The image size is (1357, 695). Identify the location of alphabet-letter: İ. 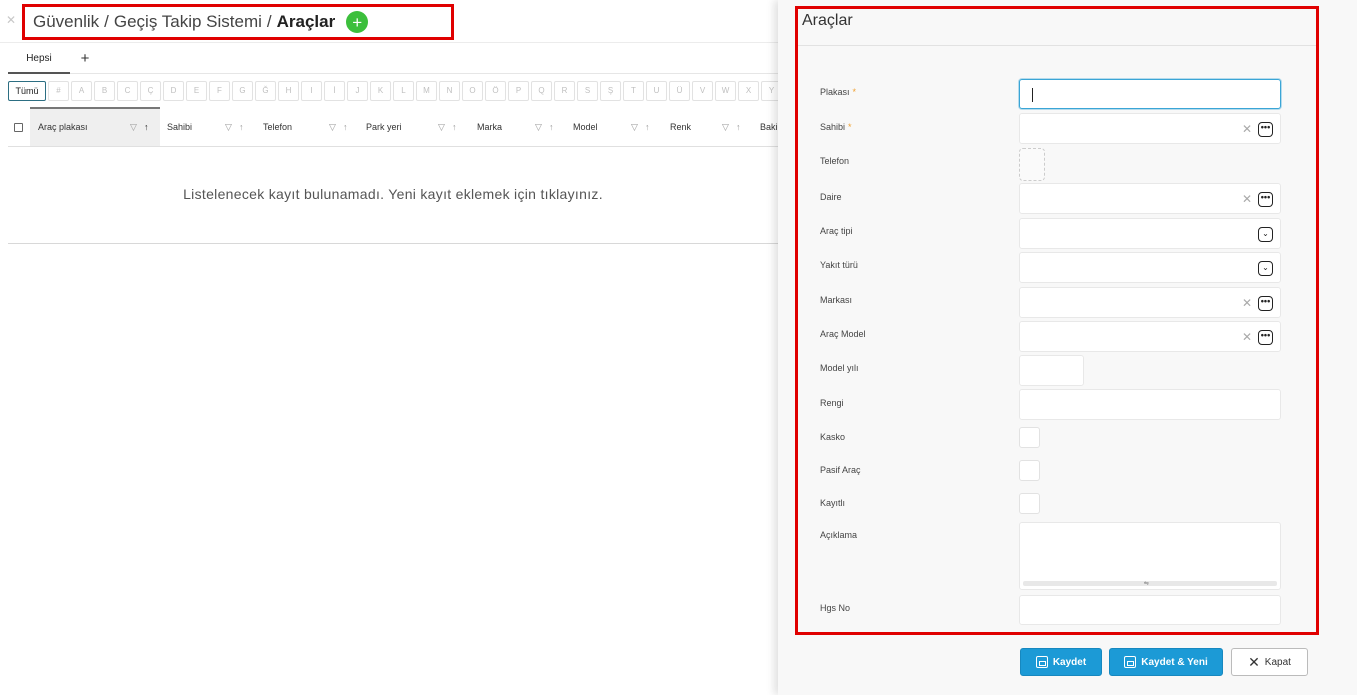
(334, 91).